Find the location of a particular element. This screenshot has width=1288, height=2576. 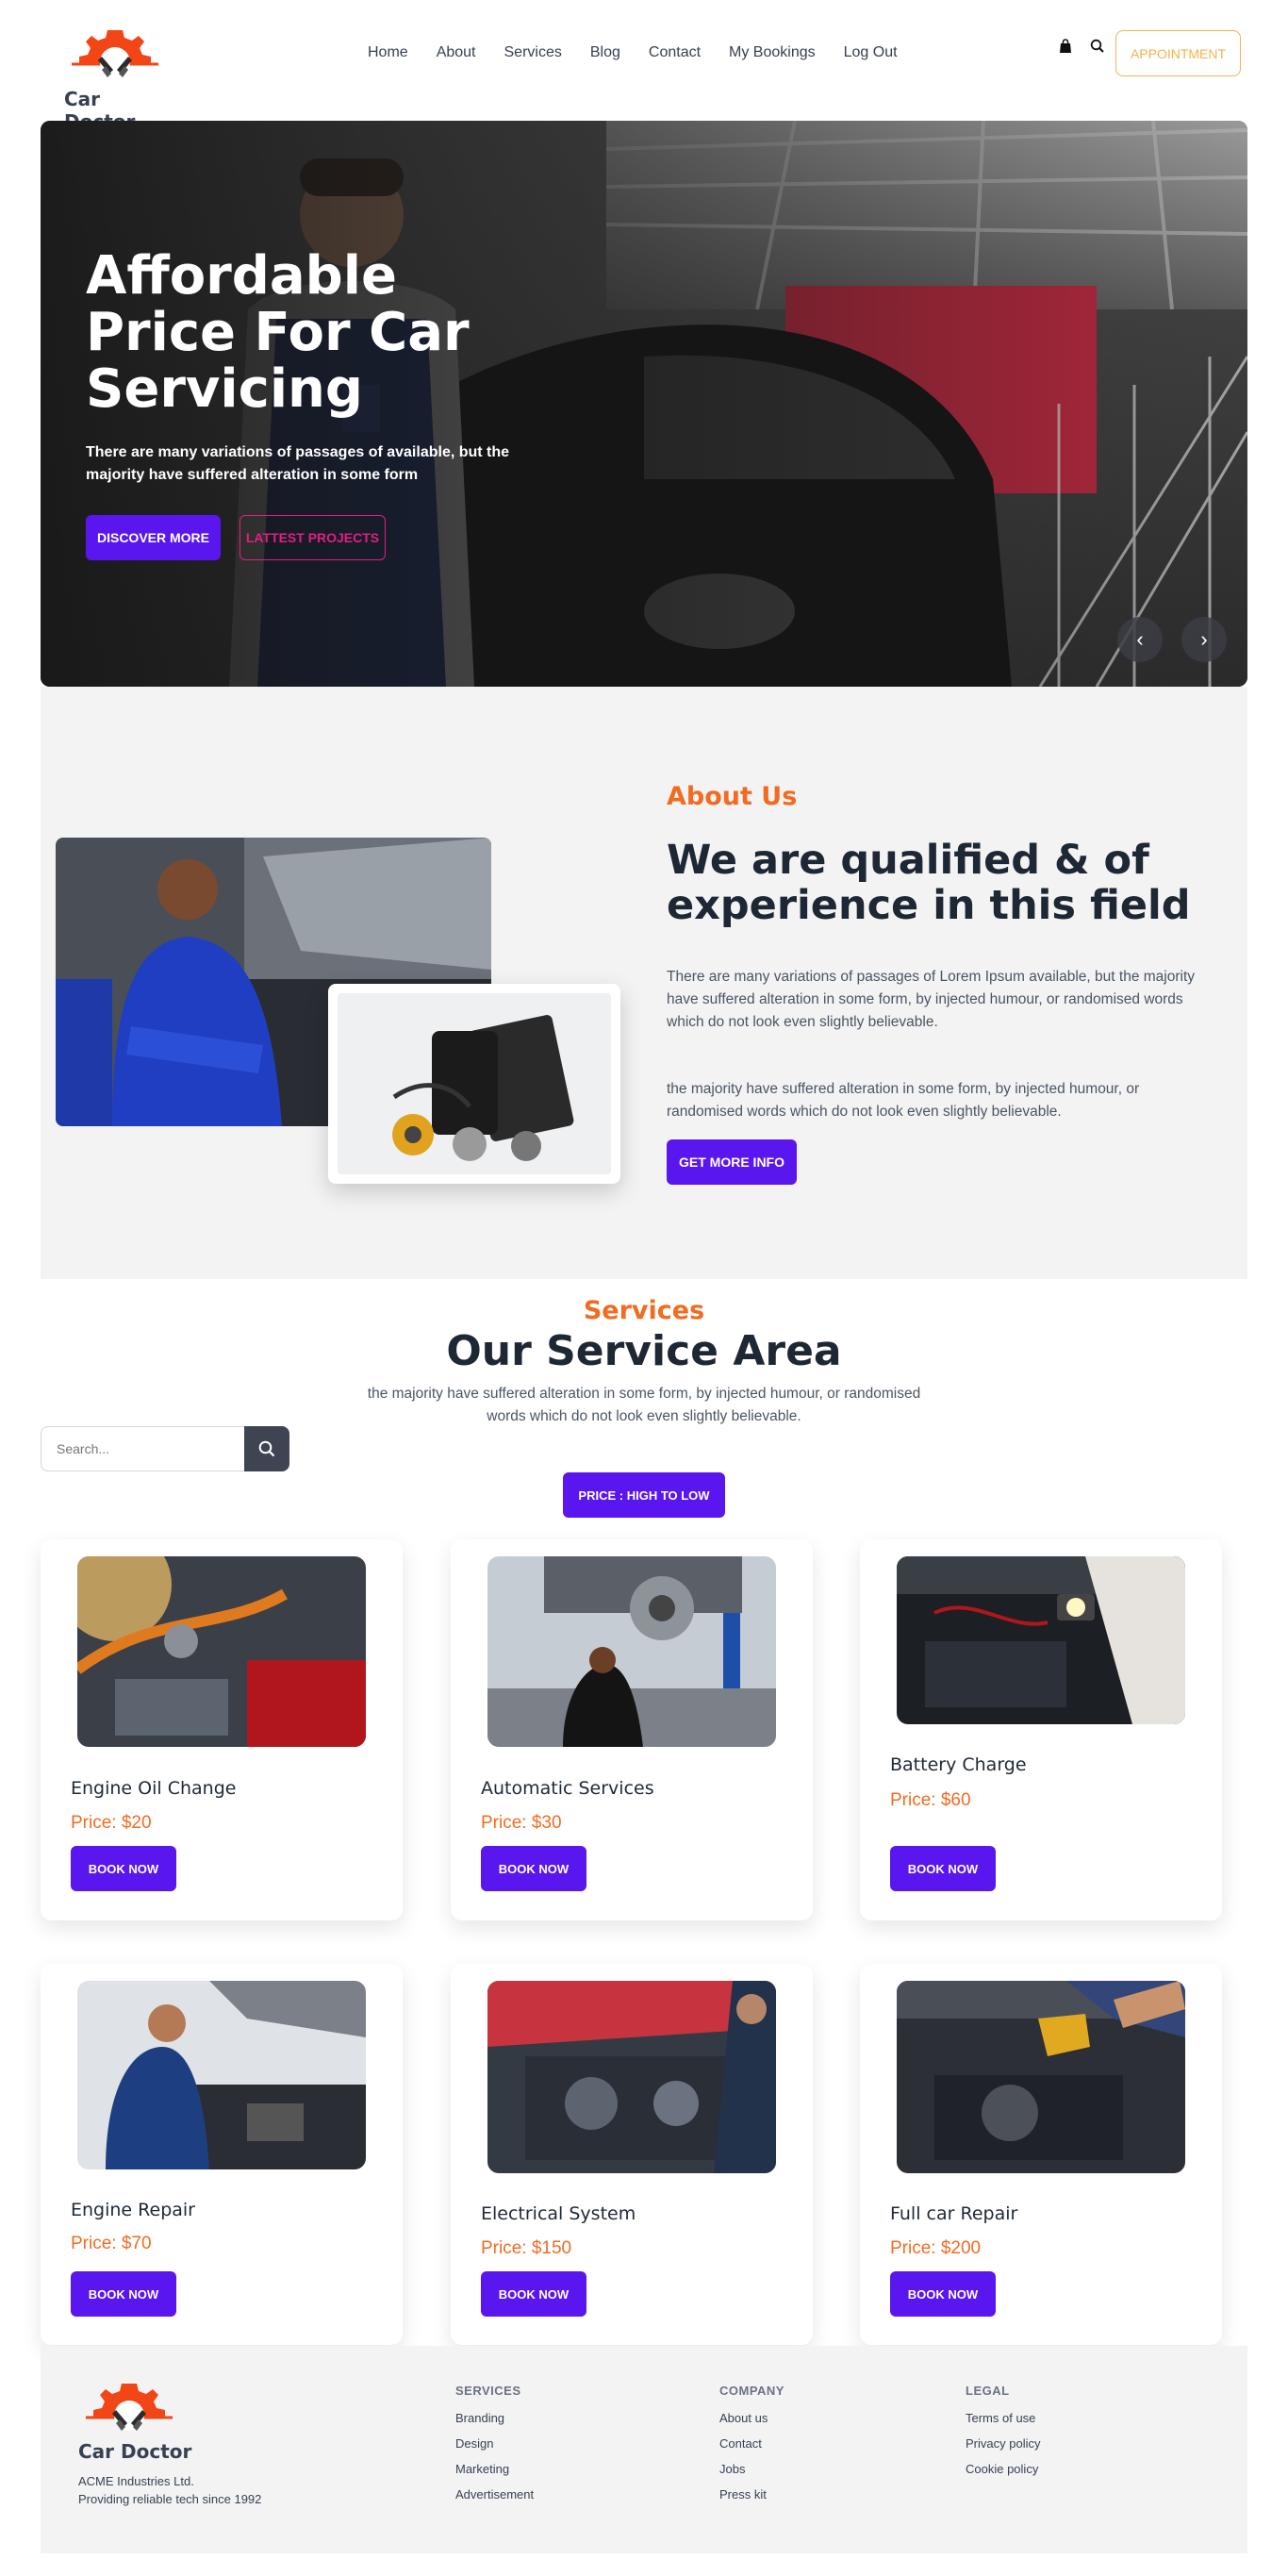

service-image-full-repair is located at coordinates (1041, 2077).